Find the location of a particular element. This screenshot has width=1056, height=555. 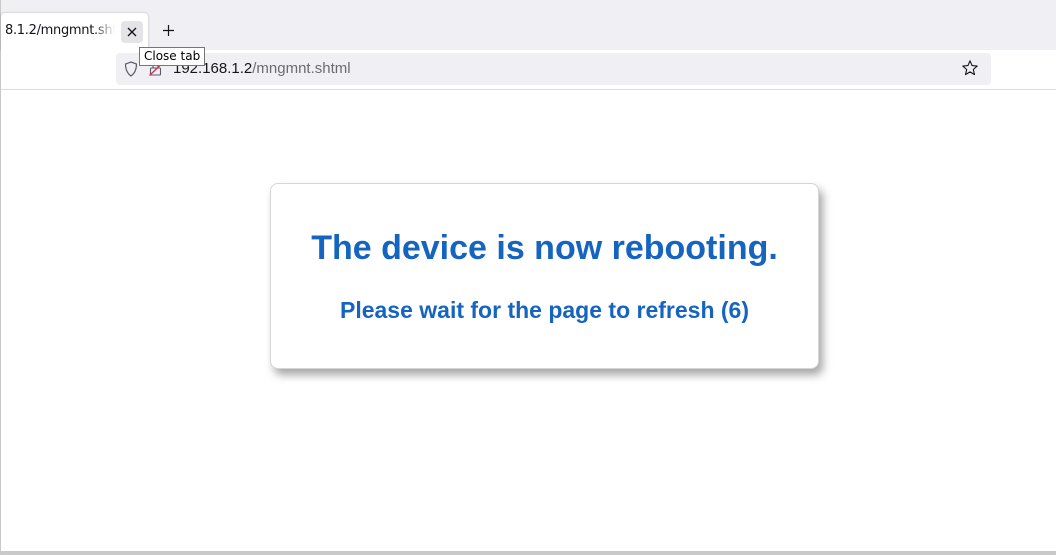

star-icon is located at coordinates (970, 70).